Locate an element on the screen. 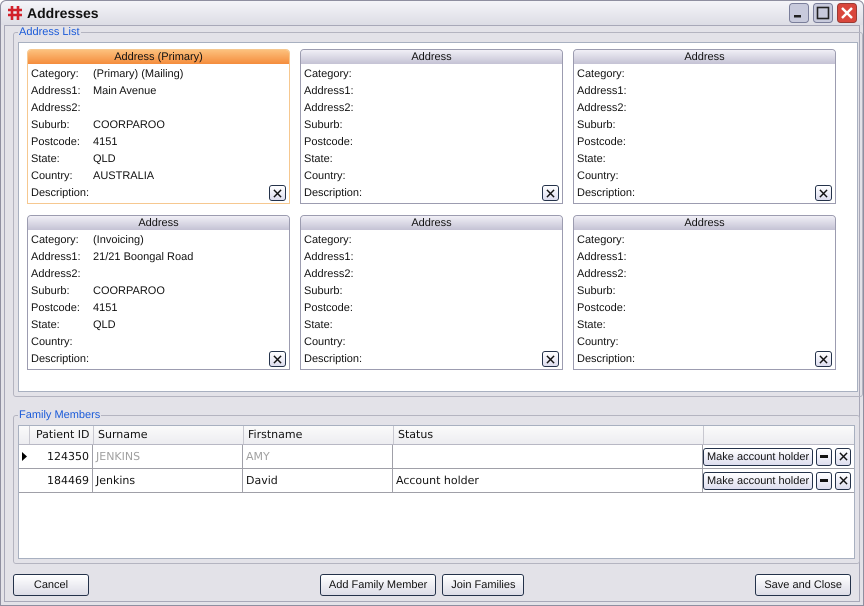 Image resolution: width=864 pixels, height=606 pixels. maximize-button is located at coordinates (823, 13).